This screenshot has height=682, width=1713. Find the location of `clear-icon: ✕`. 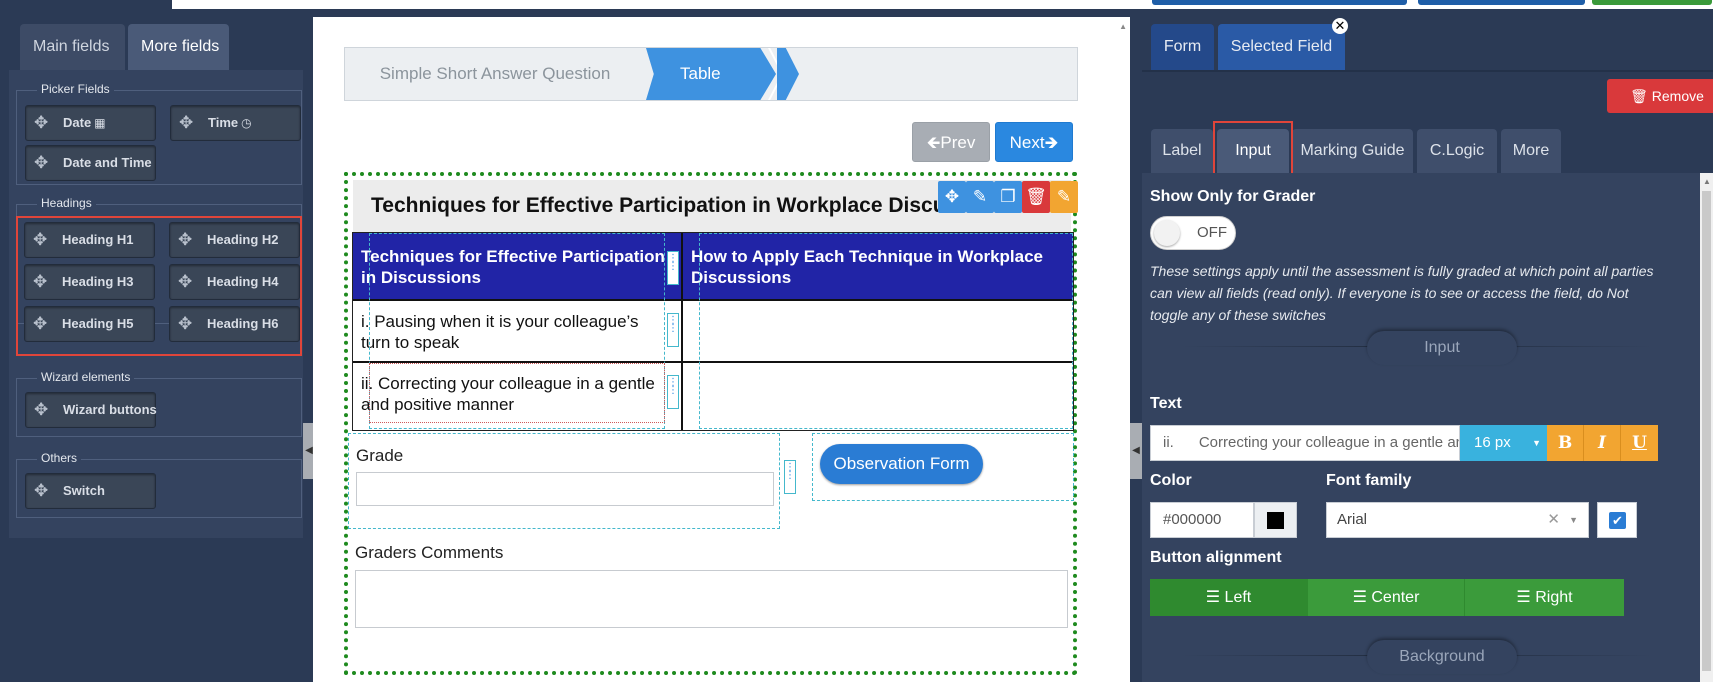

clear-icon: ✕ is located at coordinates (1553, 520).